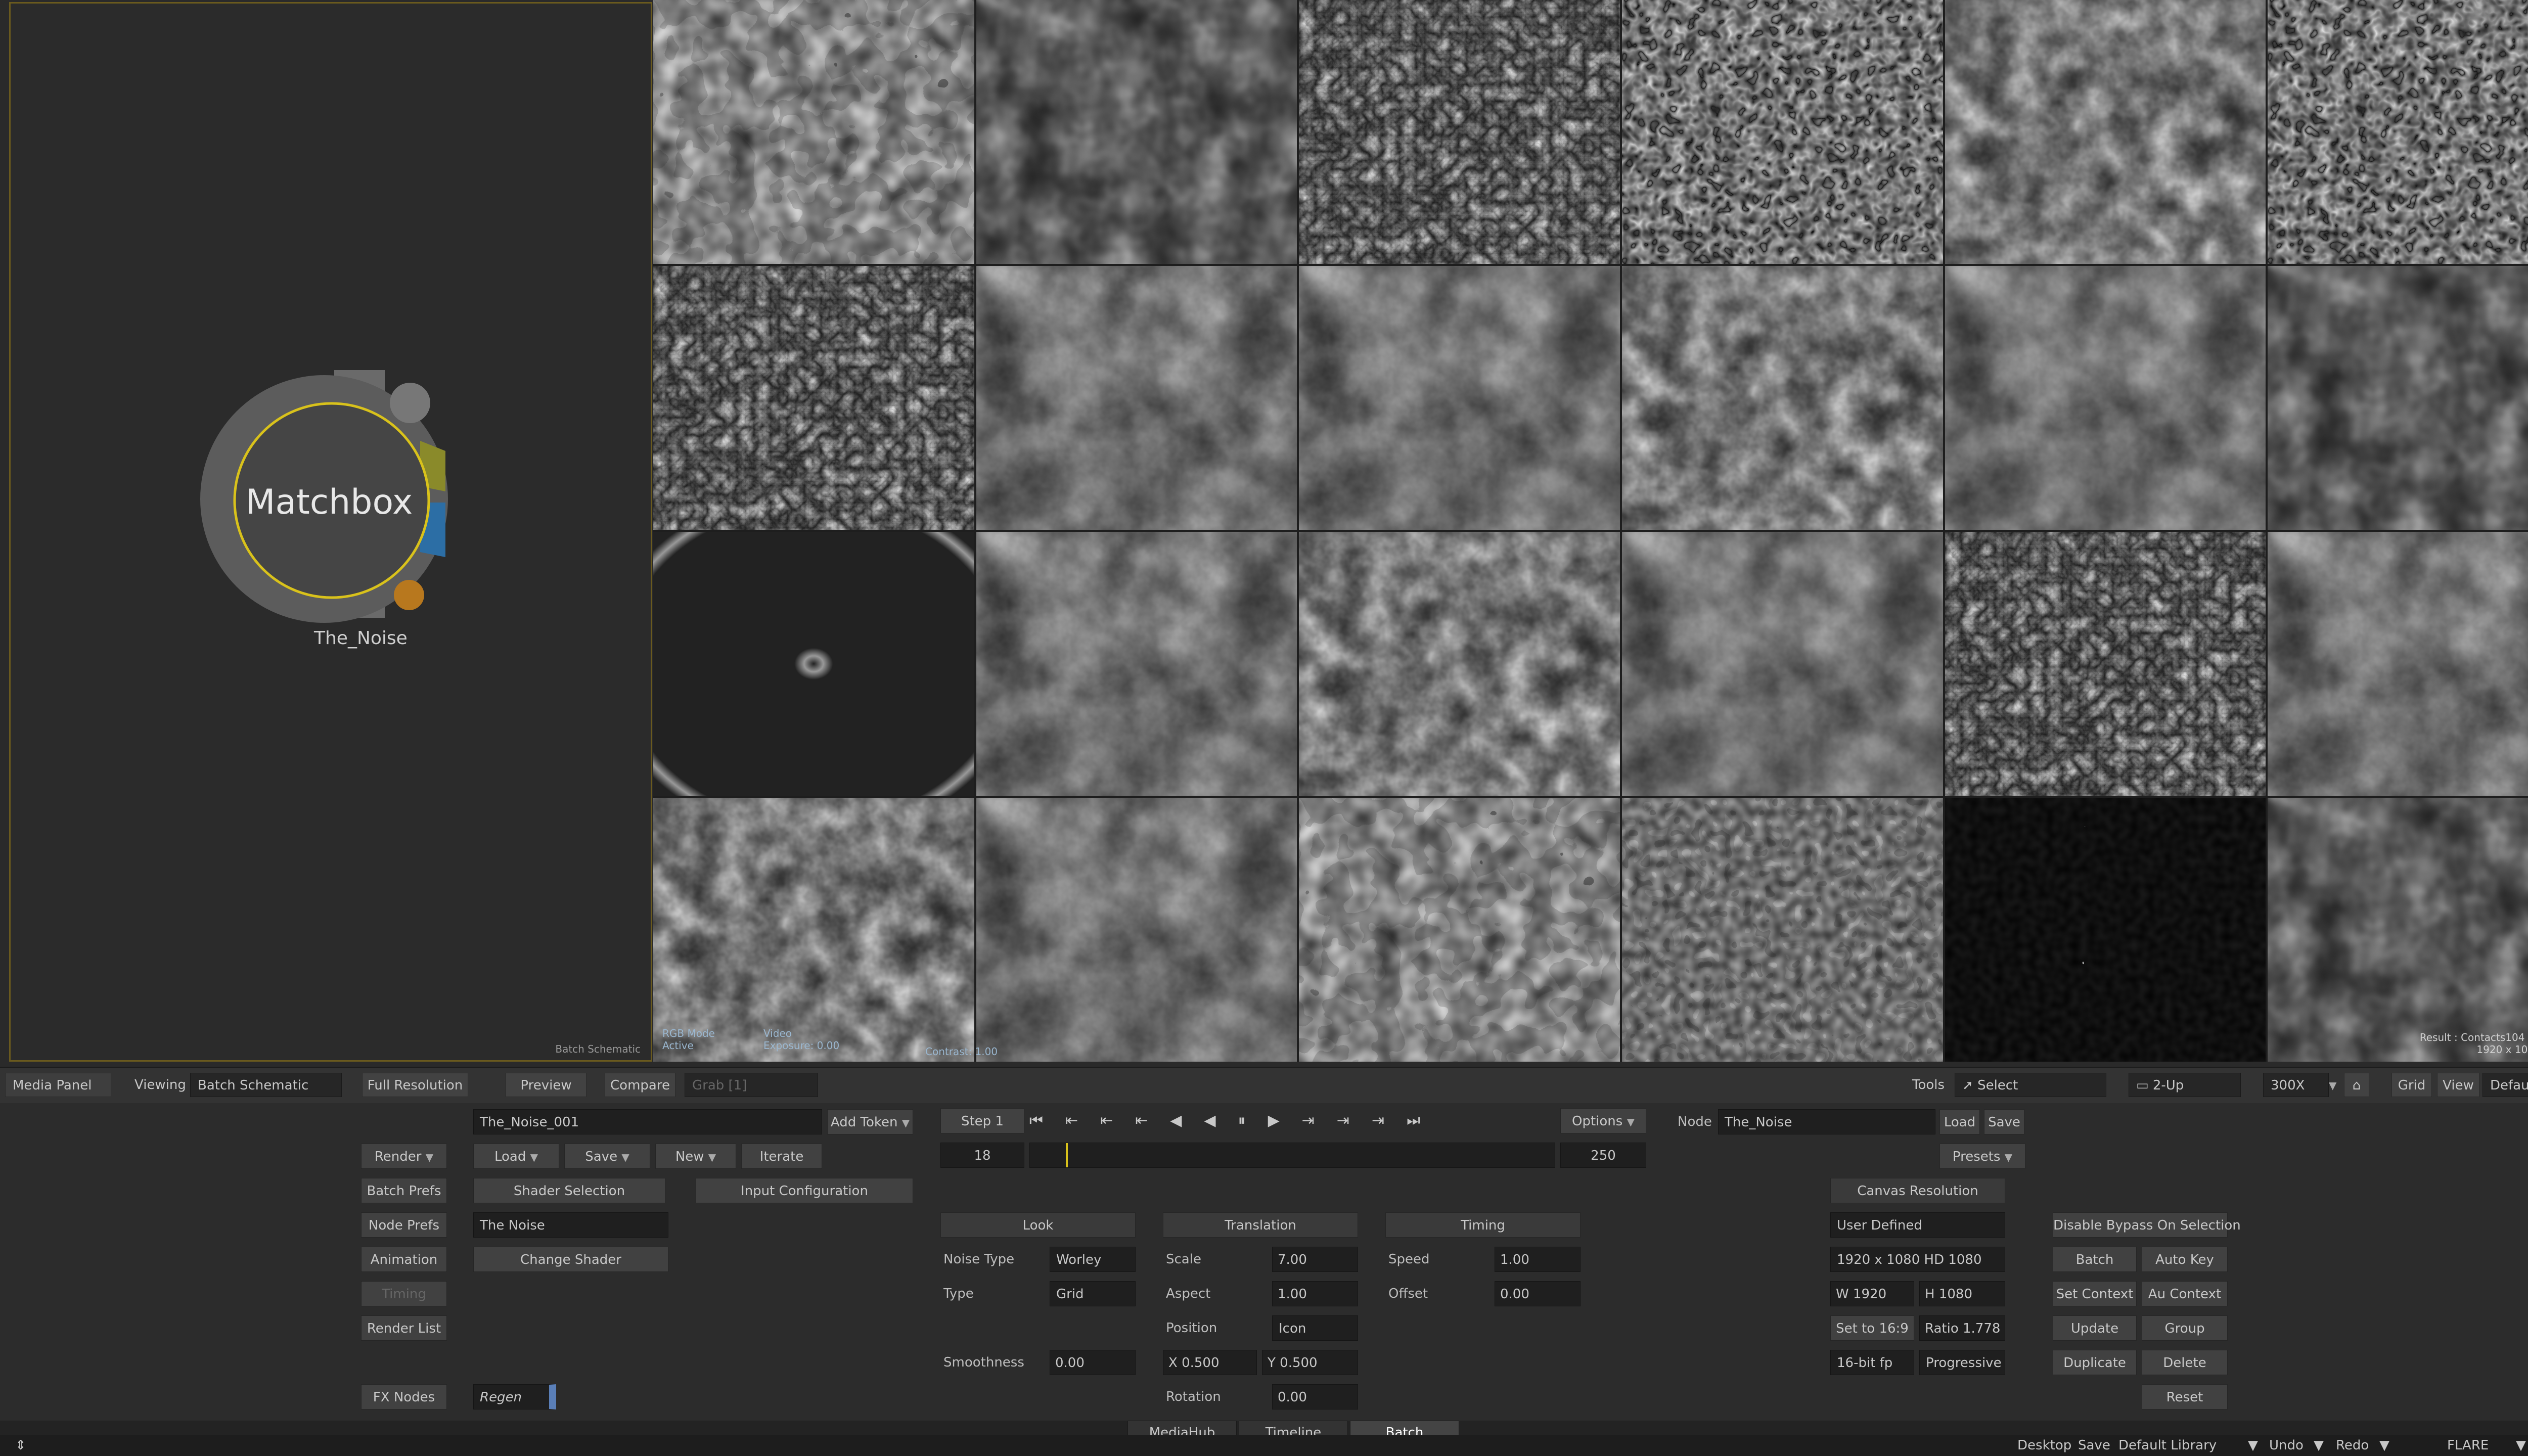  I want to click on canvas-format-select: 1920 x 1080 HD 1080, so click(1918, 1259).